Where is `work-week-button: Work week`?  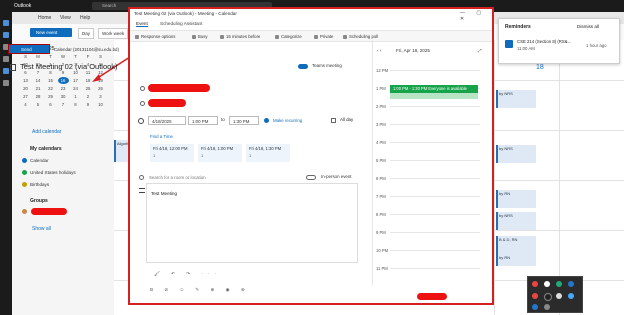 work-week-button: Work week is located at coordinates (113, 33).